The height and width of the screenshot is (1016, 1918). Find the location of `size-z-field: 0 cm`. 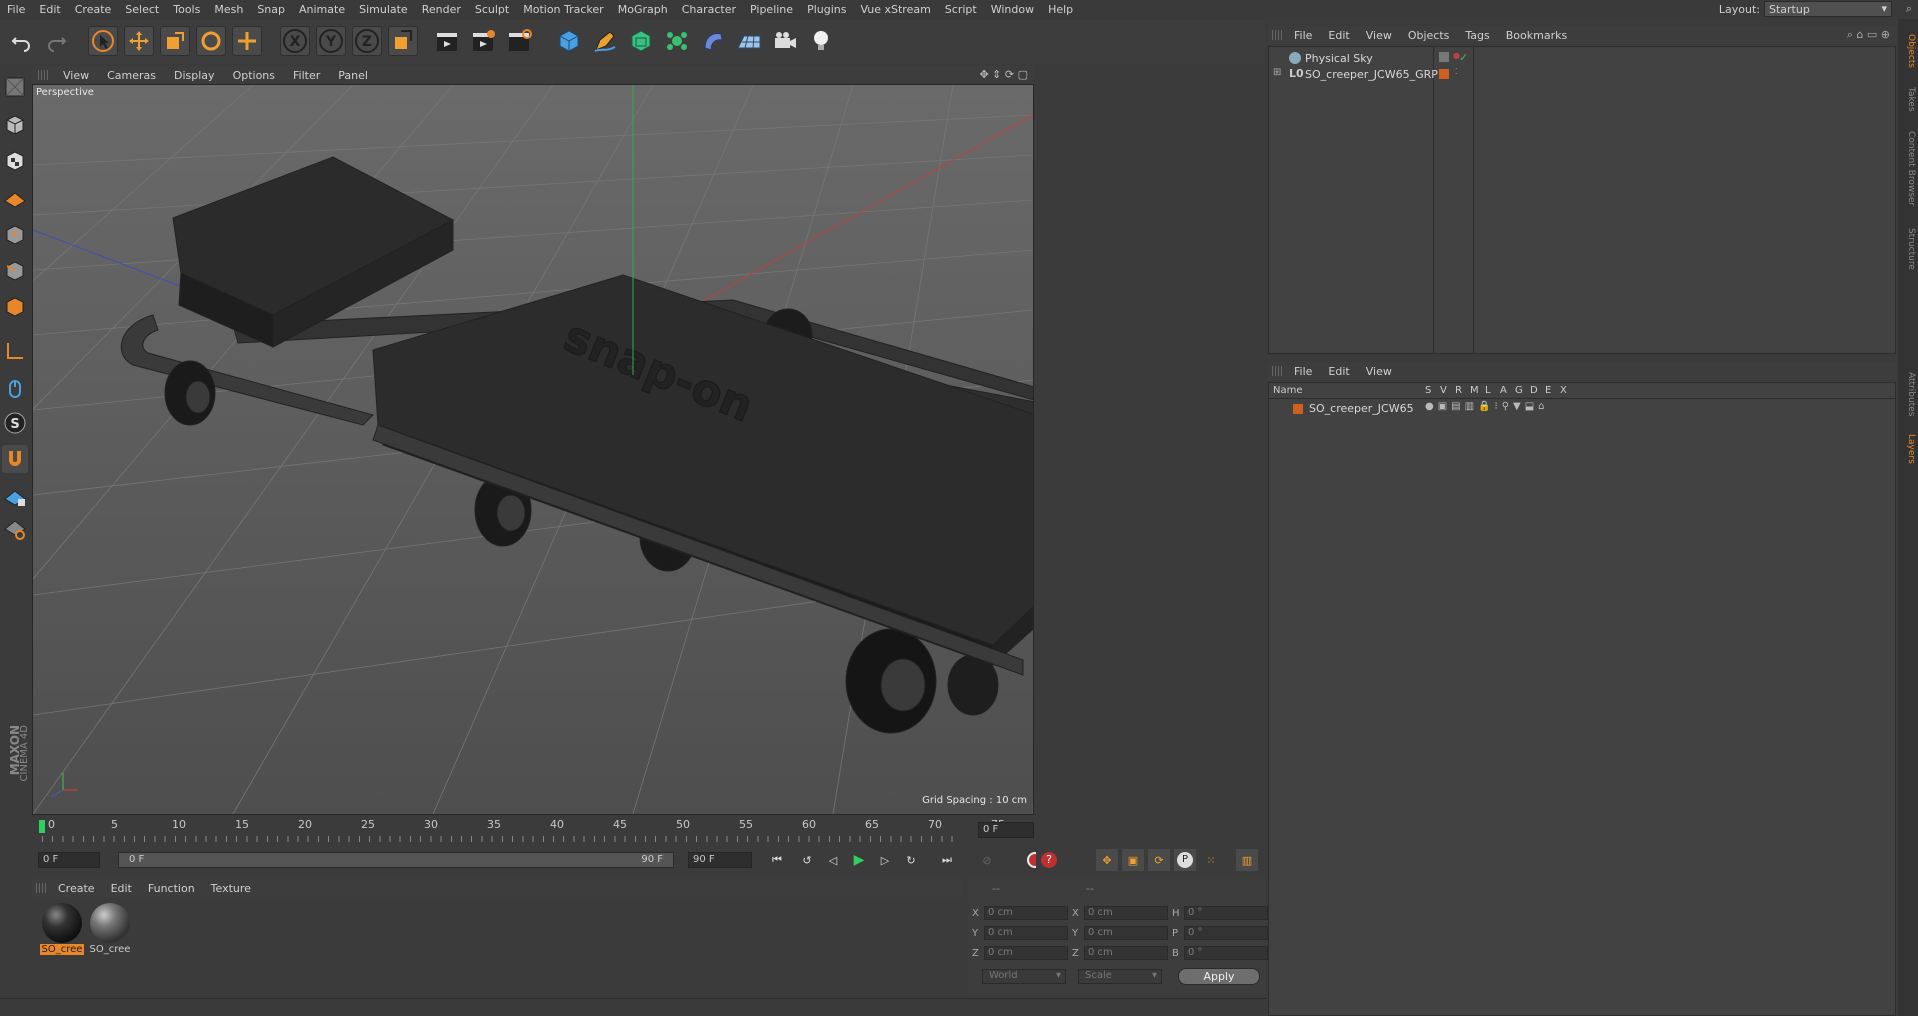

size-z-field: 0 cm is located at coordinates (1126, 953).